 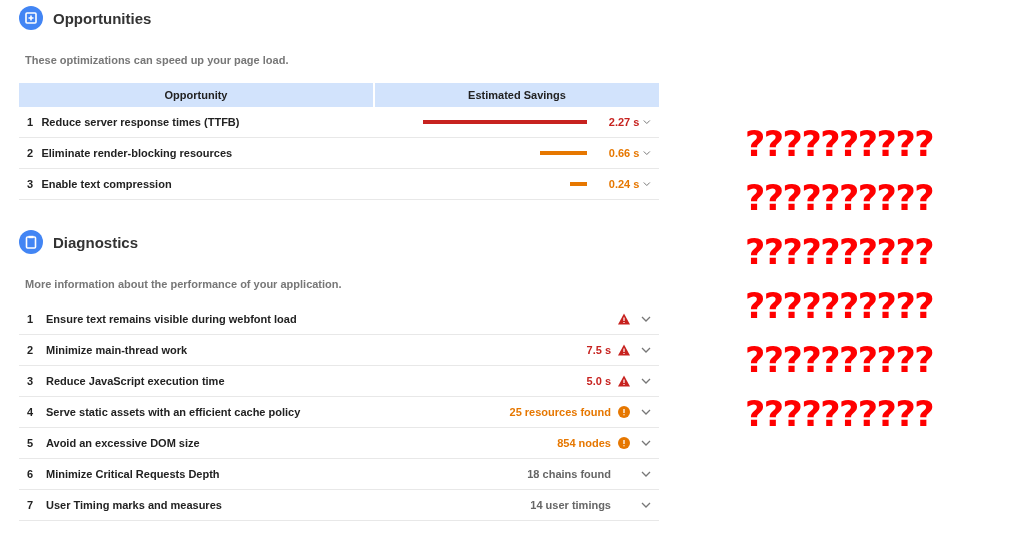 I want to click on audit-title: Enable text compression, so click(x=191, y=184).